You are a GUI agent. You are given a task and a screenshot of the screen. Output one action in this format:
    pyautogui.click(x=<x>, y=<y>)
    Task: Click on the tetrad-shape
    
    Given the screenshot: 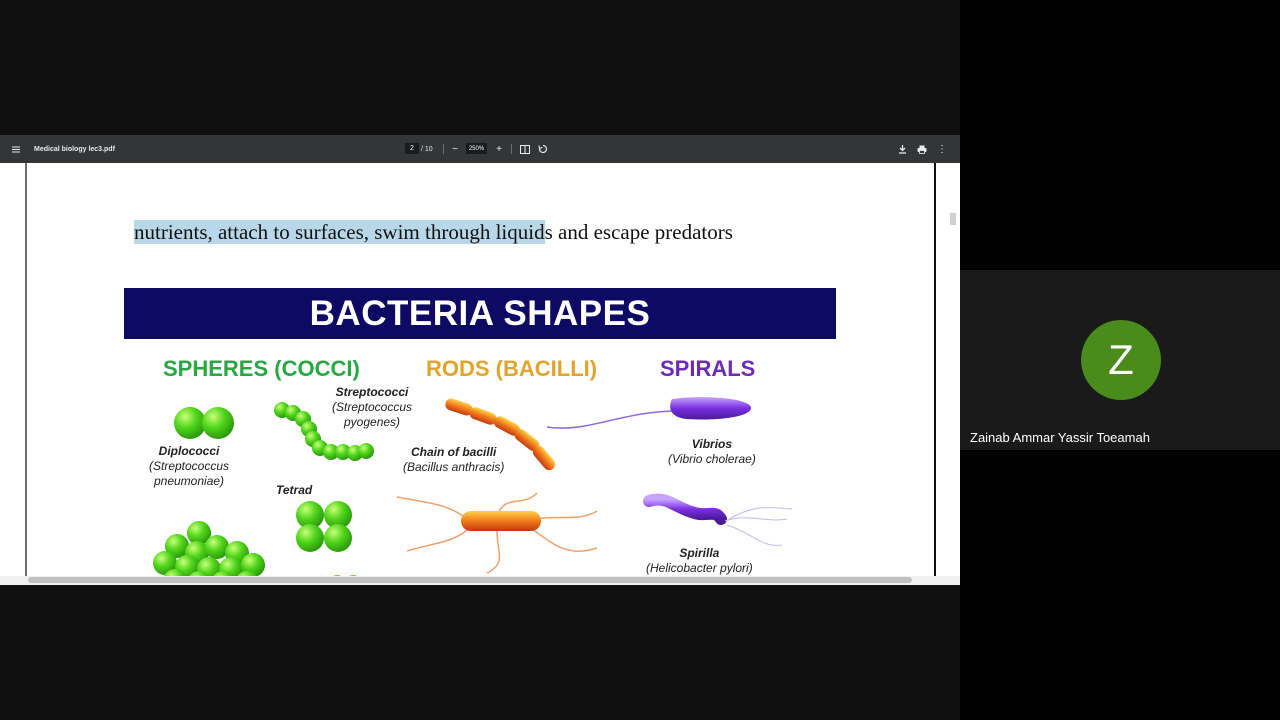 What is the action you would take?
    pyautogui.click(x=324, y=526)
    